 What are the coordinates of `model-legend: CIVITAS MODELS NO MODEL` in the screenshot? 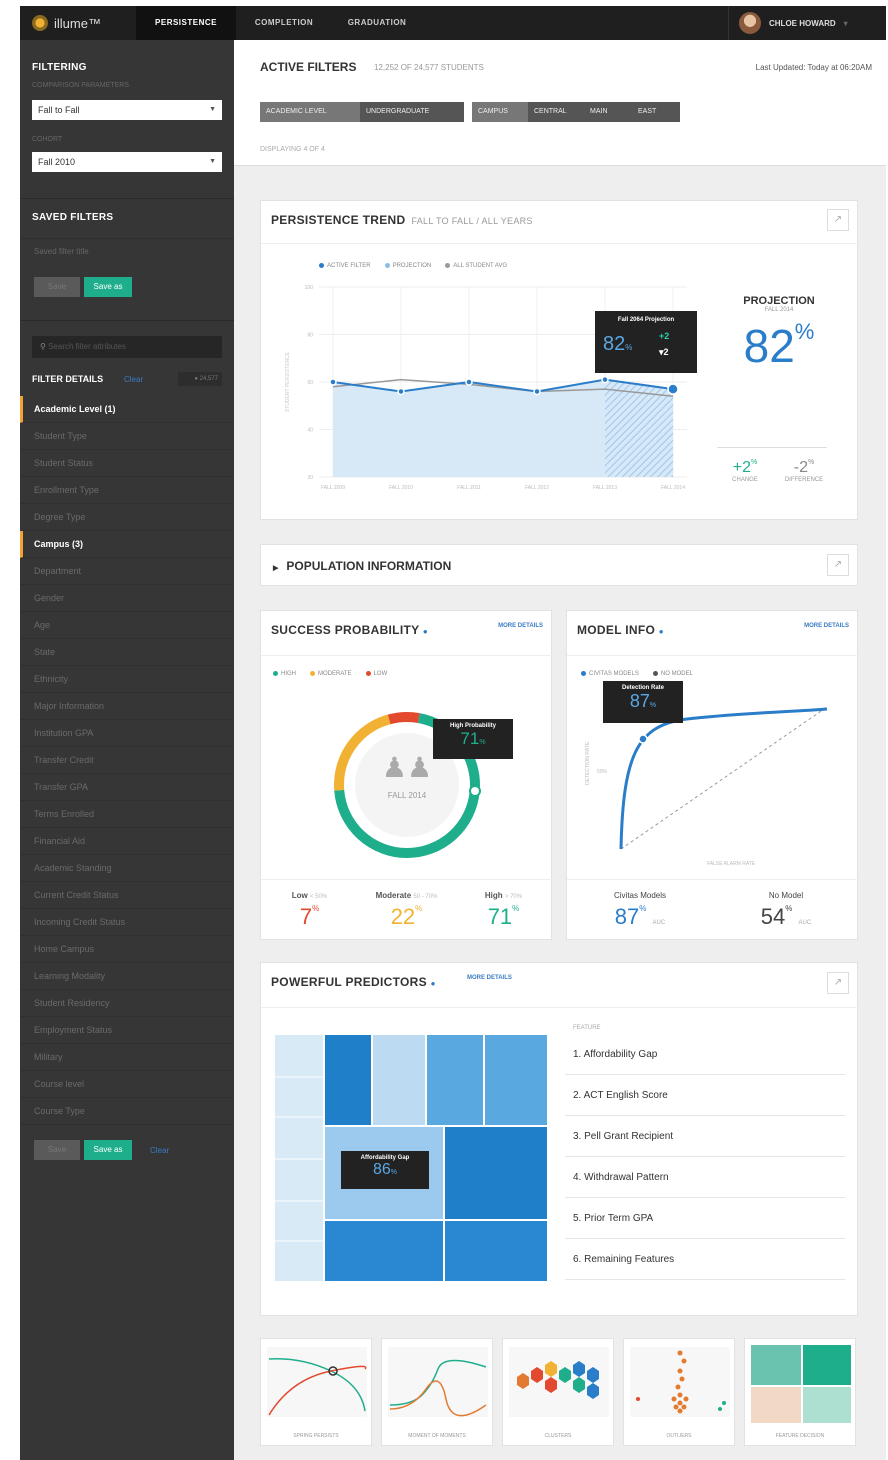 It's located at (637, 674).